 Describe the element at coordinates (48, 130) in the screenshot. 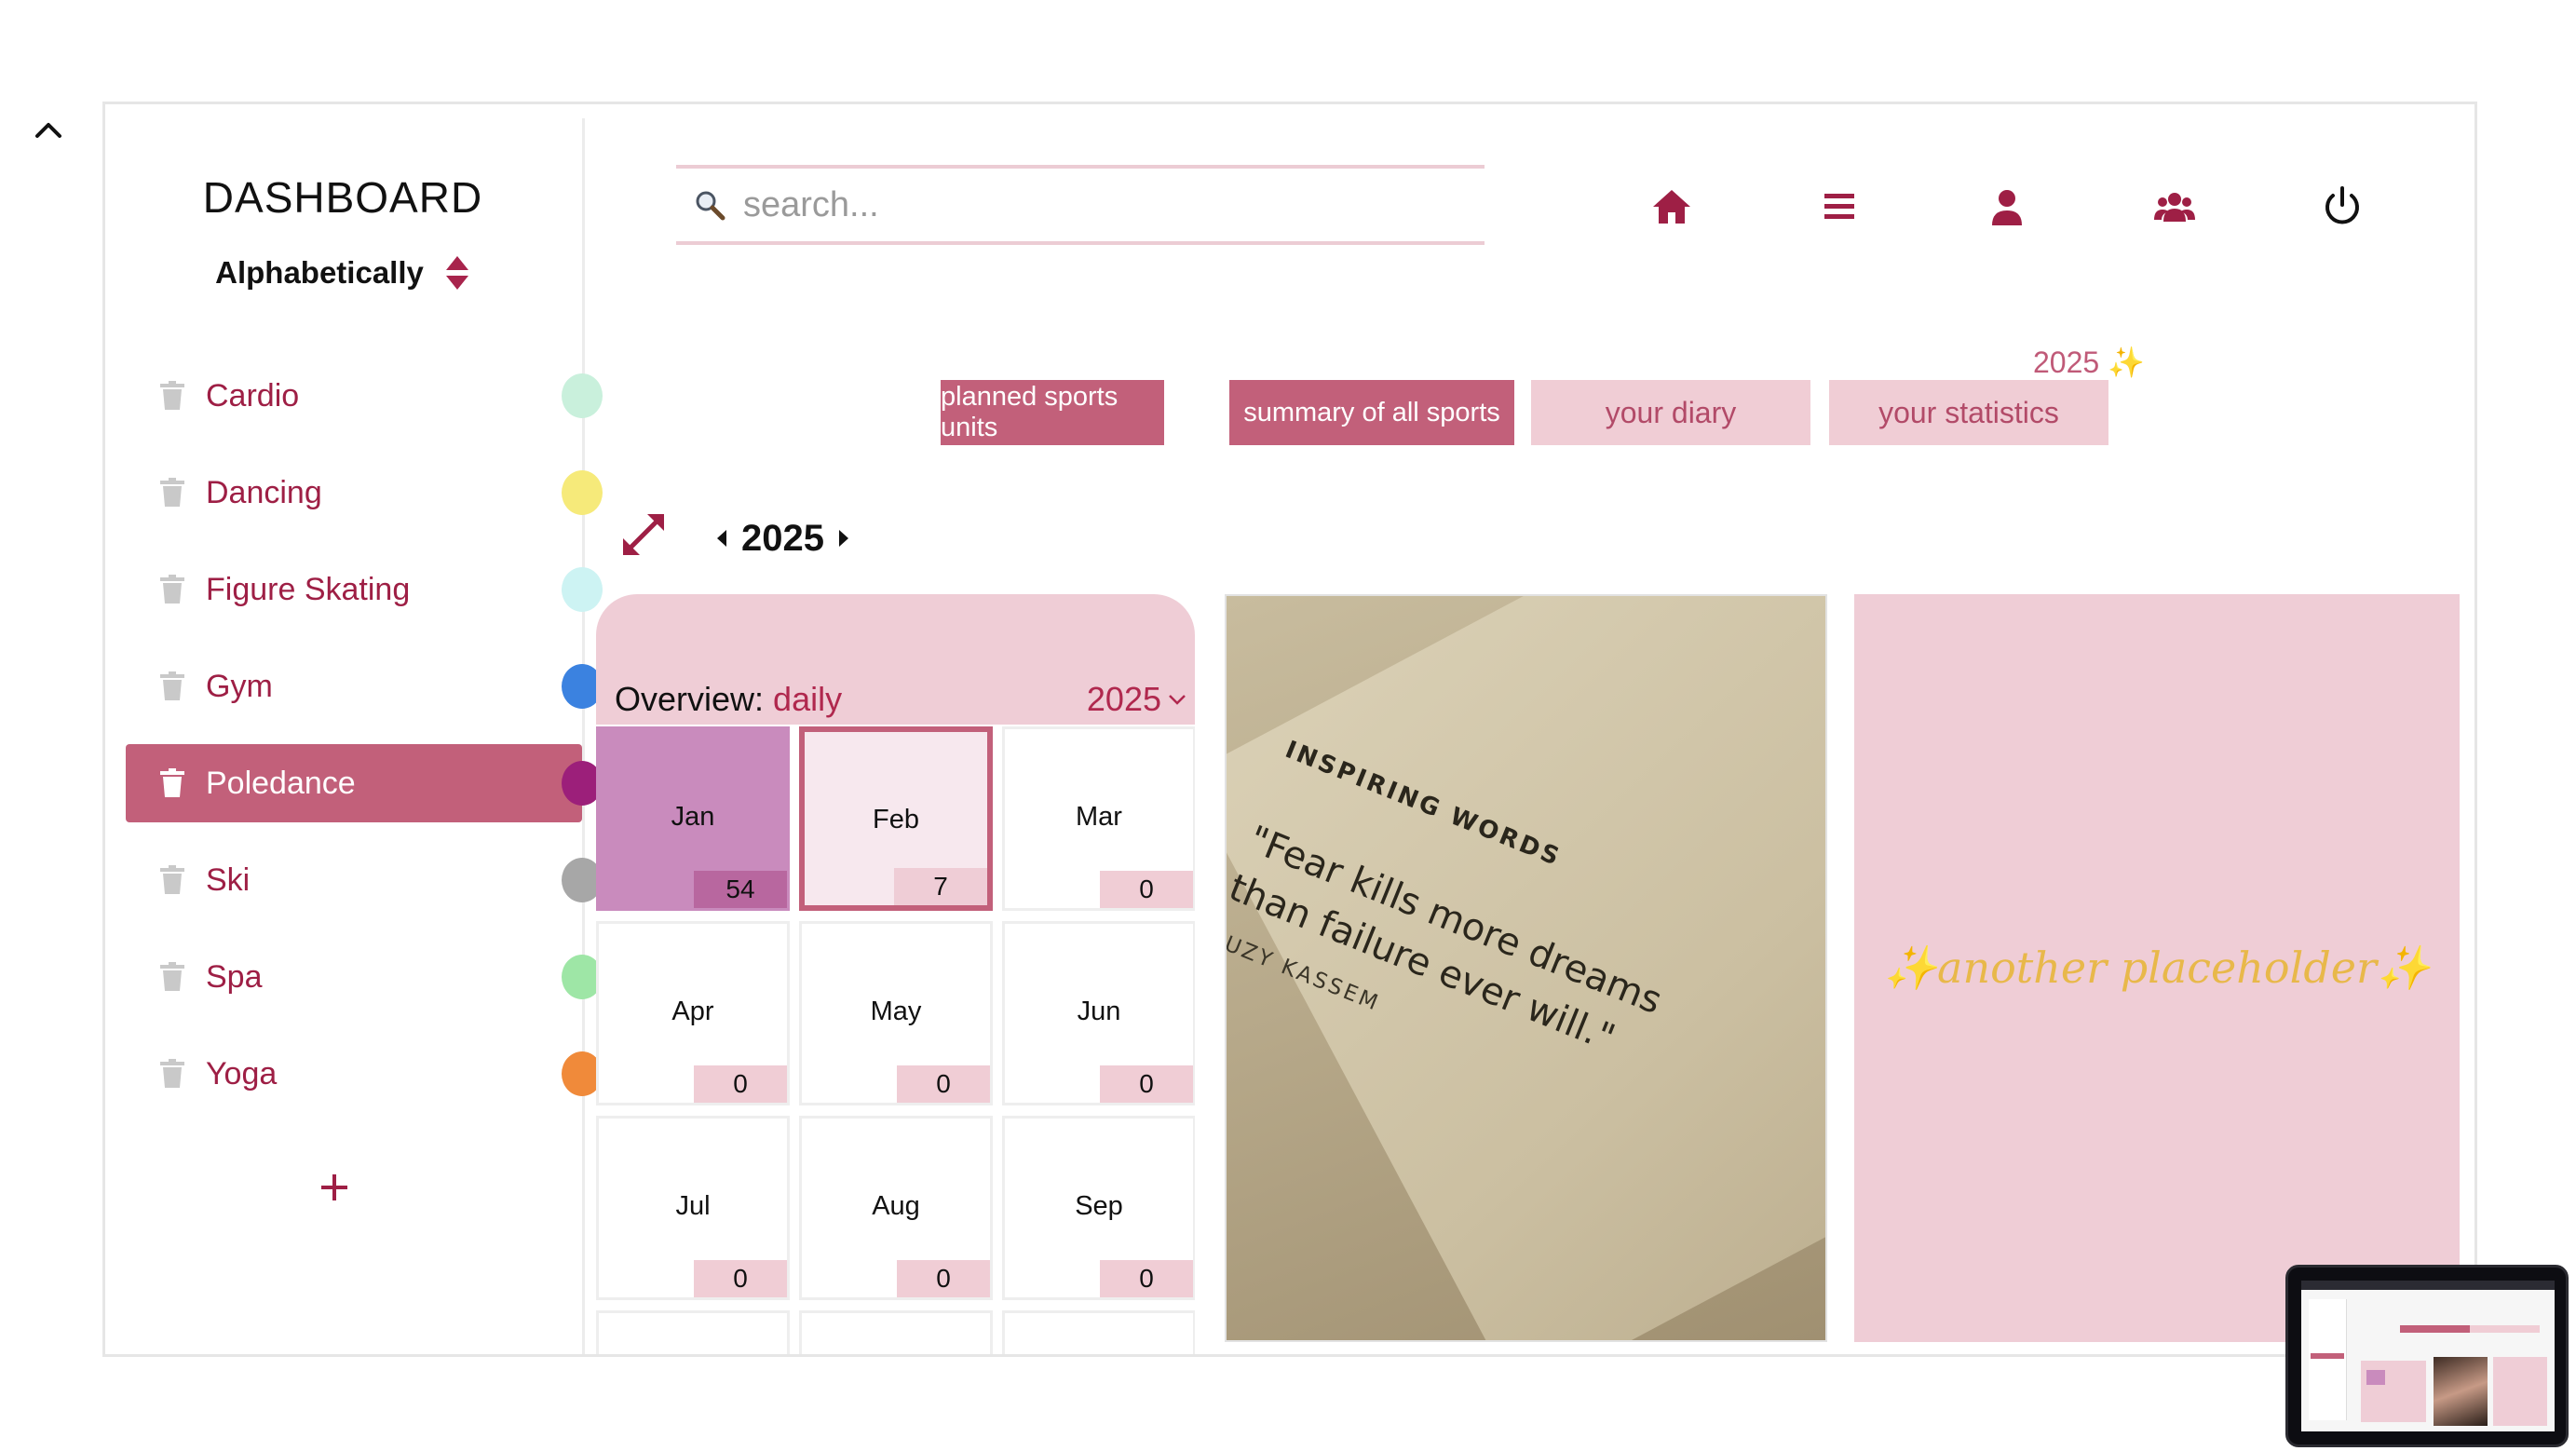

I see `collapse-chevron-icon` at that location.